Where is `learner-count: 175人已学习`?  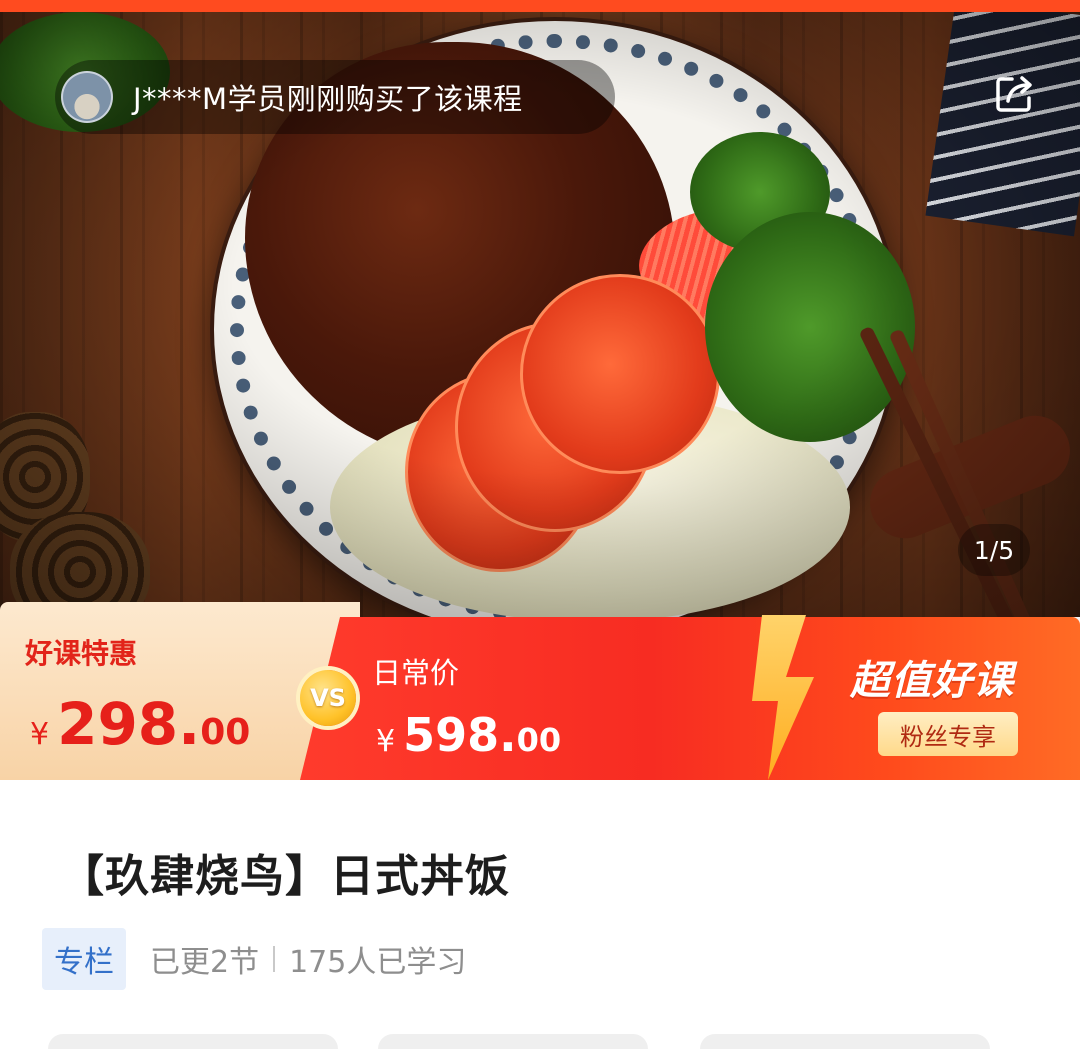 learner-count: 175人已学习 is located at coordinates (378, 962).